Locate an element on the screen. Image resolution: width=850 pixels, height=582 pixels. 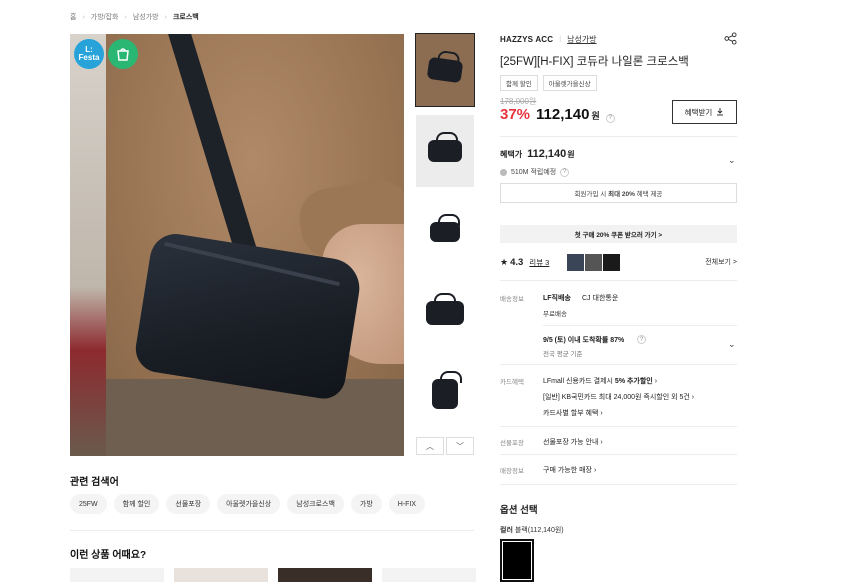
first-purchase-coupon-link: 첫 구매 20% 쿠폰 받으러 가기 > is located at coordinates (618, 234).